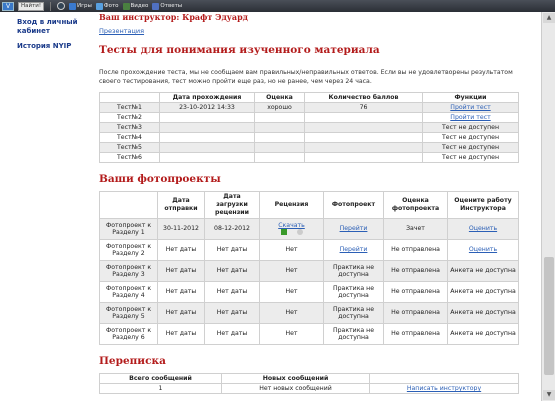 The image size is (555, 401). Describe the element at coordinates (232, 229) in the screenshot. I see `review-date: 08-12-2012` at that location.